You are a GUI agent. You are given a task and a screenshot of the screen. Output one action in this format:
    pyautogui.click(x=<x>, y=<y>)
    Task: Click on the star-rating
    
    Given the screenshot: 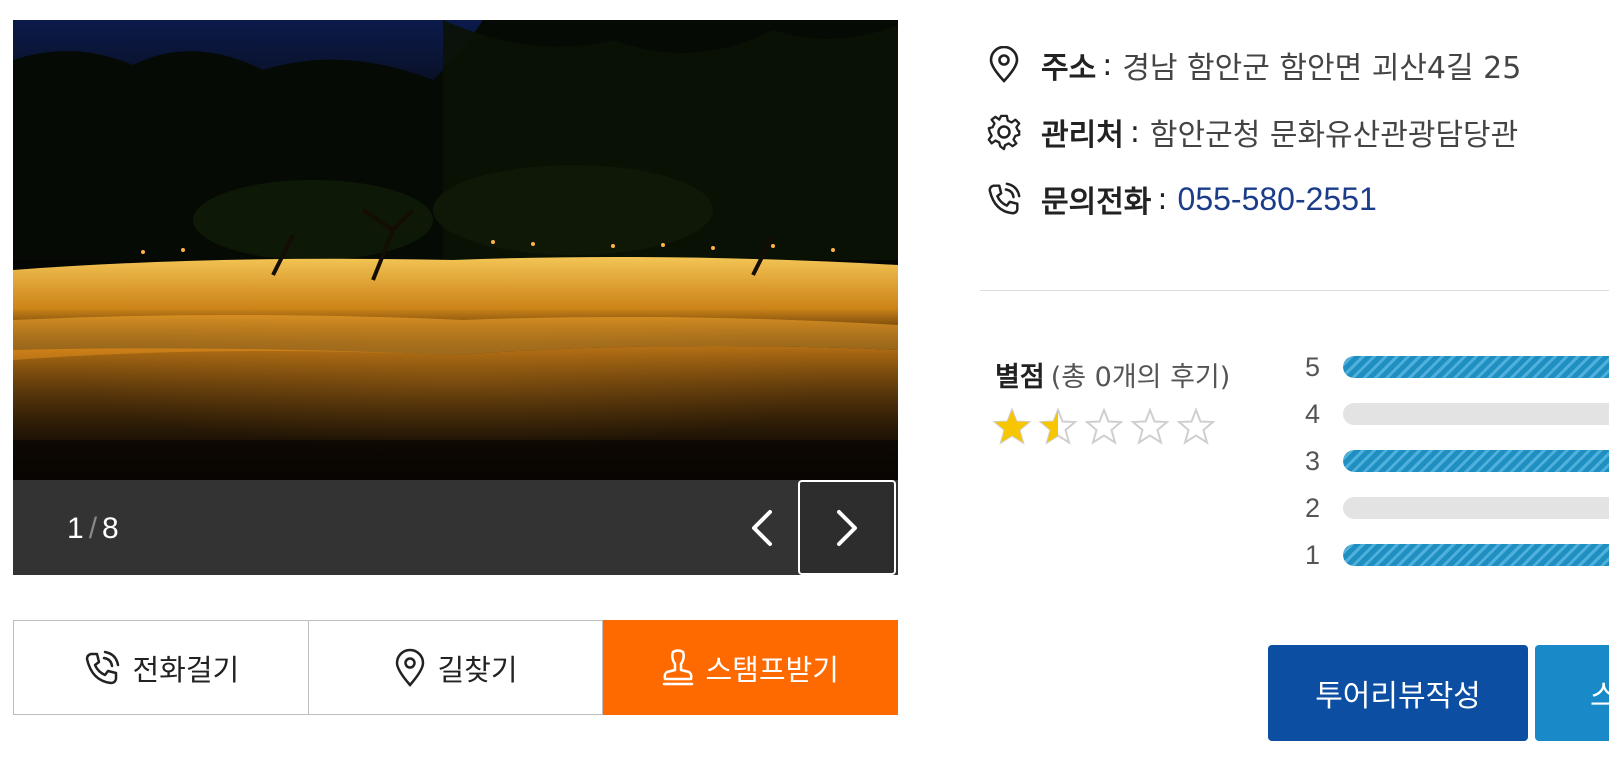 What is the action you would take?
    pyautogui.click(x=1104, y=427)
    